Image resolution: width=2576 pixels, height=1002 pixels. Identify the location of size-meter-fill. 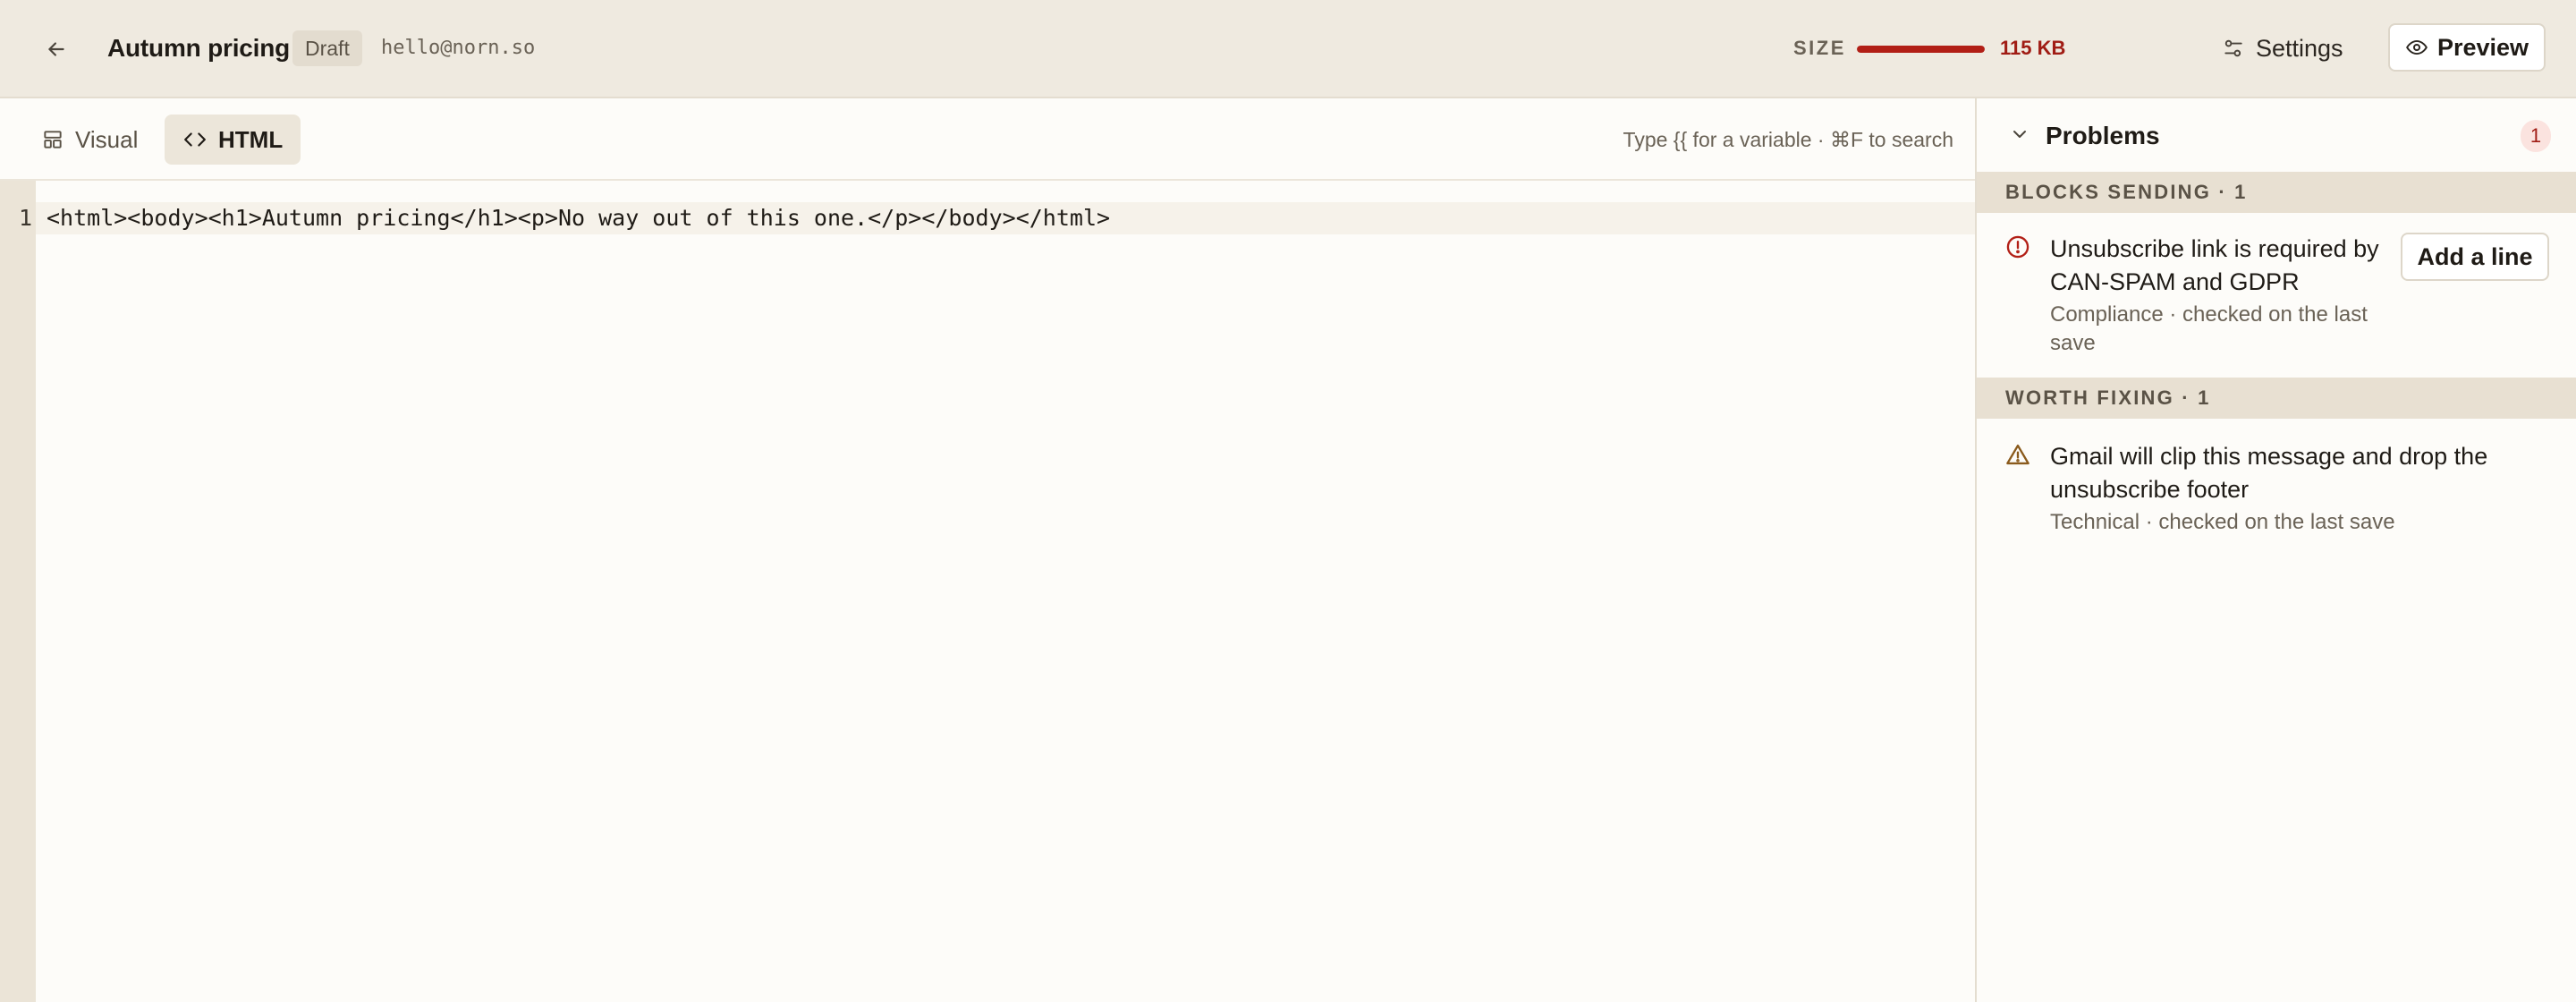
(1921, 49).